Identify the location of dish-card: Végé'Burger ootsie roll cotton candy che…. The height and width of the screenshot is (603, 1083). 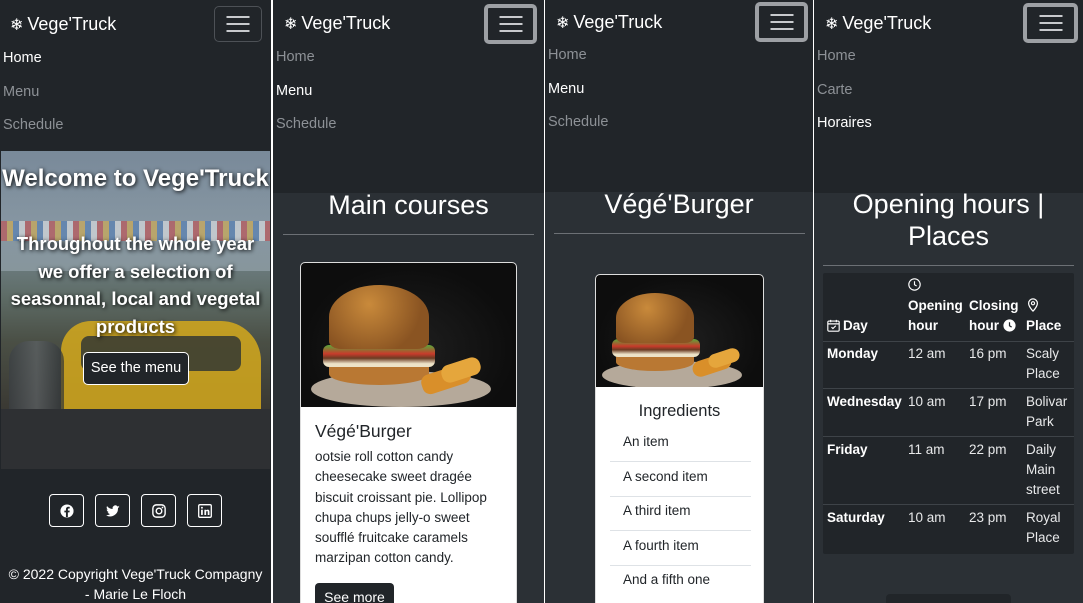
(408, 432).